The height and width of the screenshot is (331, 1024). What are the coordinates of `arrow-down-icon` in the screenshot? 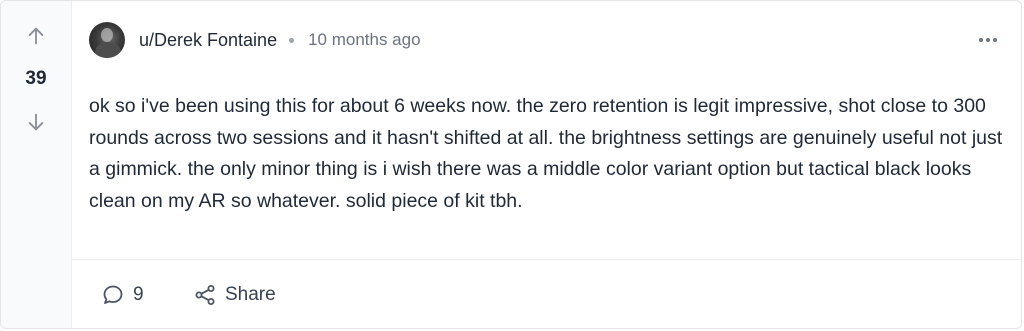 It's located at (36, 122).